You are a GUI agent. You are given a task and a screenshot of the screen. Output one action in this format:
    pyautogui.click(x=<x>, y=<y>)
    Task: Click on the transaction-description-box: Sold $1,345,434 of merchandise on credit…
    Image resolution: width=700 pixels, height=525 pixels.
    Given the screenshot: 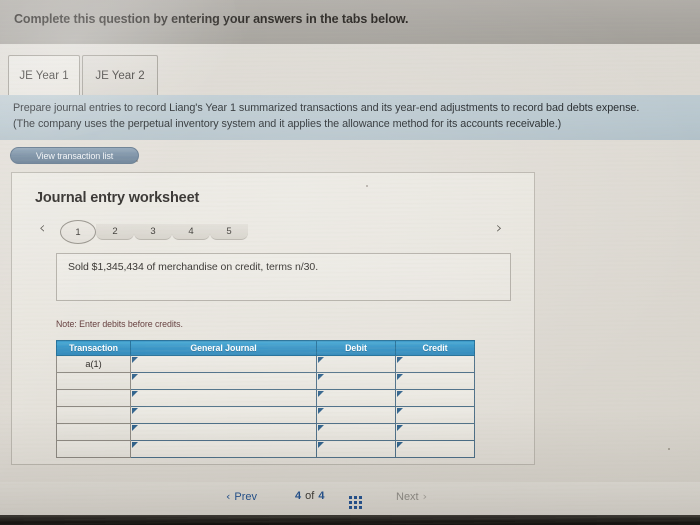 What is the action you would take?
    pyautogui.click(x=283, y=277)
    